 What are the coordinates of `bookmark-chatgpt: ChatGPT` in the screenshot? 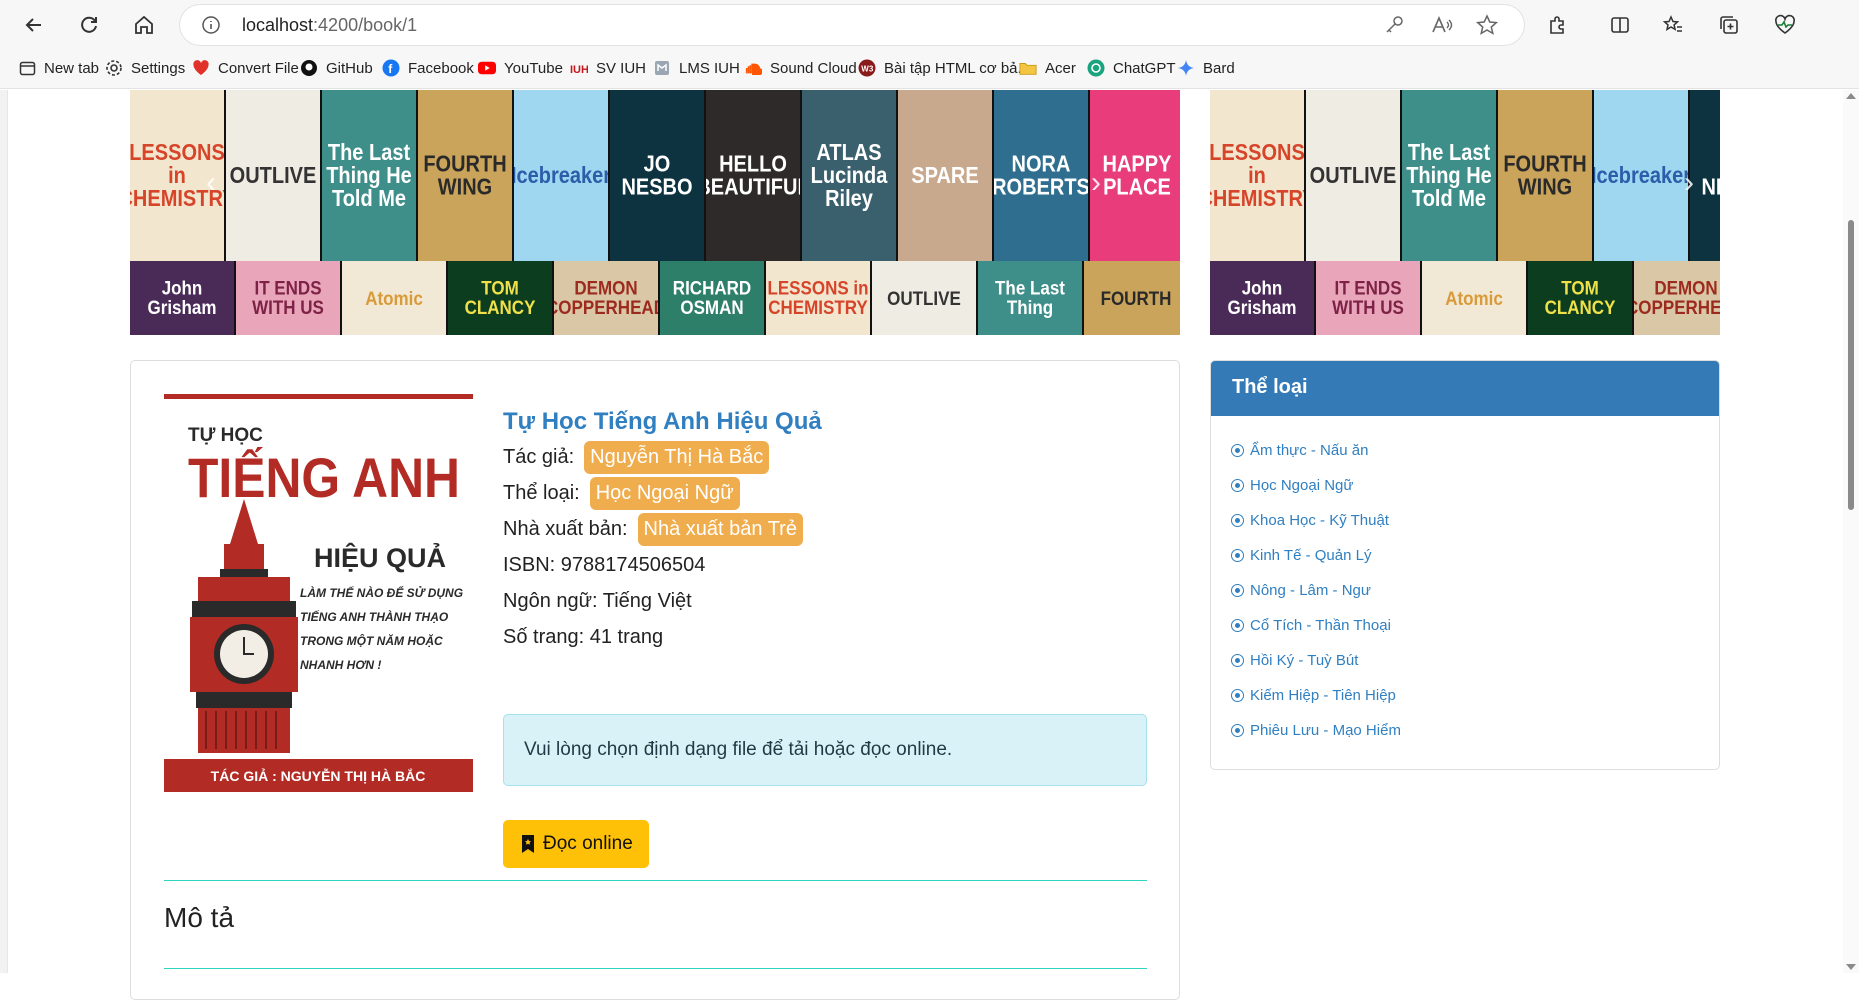 It's located at (1131, 68).